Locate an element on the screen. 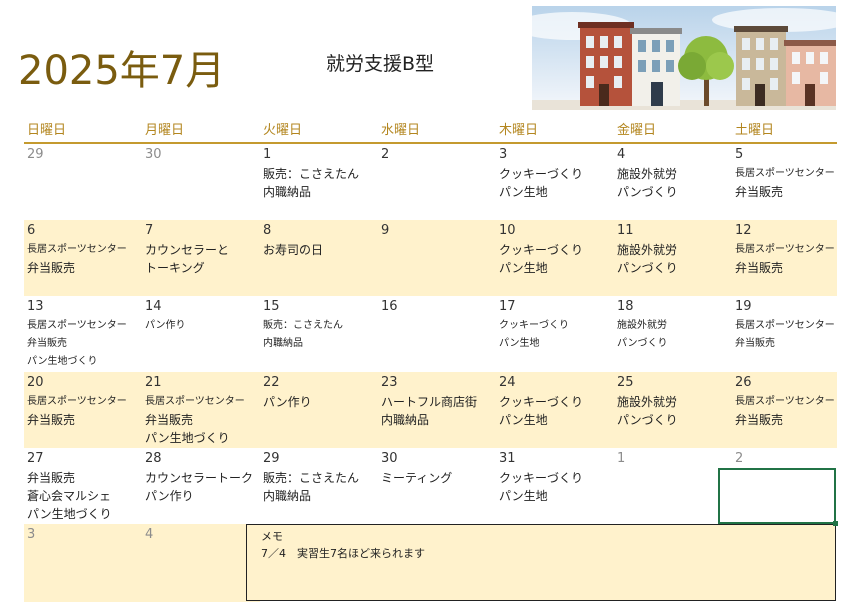 The height and width of the screenshot is (602, 843). day-cell: 30 is located at coordinates (201, 182).